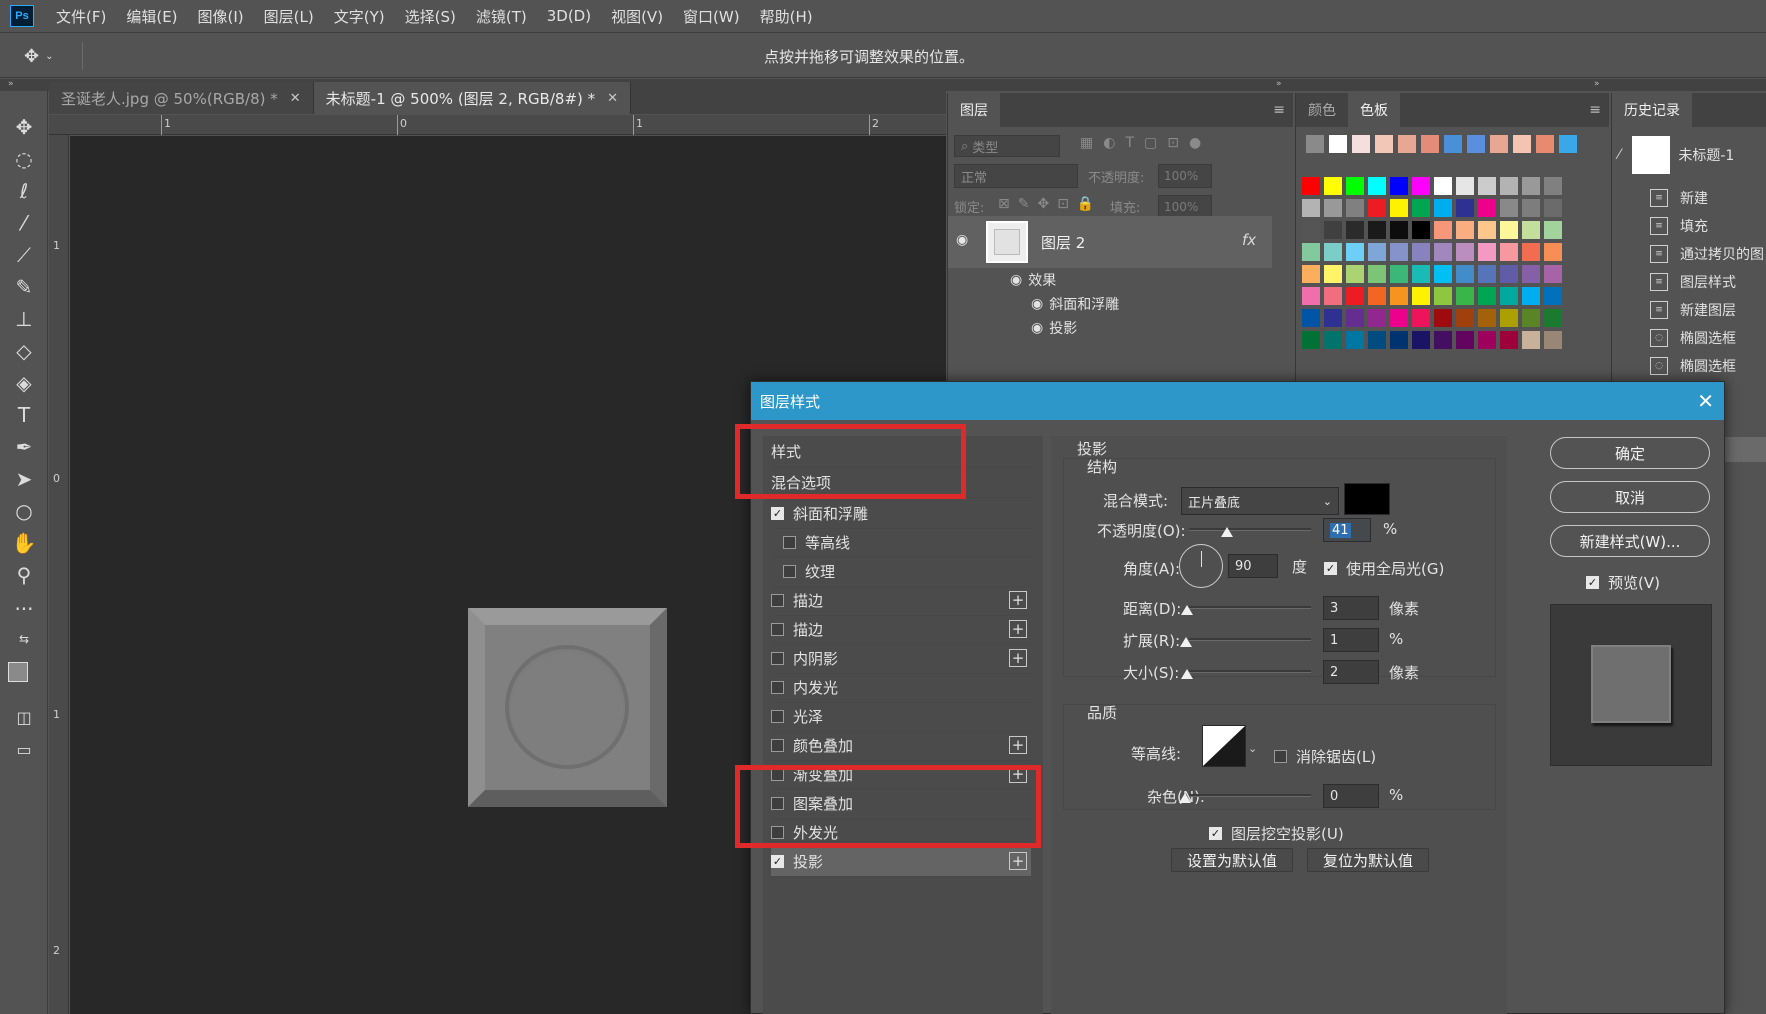 This screenshot has width=1766, height=1014. Describe the element at coordinates (359, 16) in the screenshot. I see `menu-type: 文字(Y)` at that location.